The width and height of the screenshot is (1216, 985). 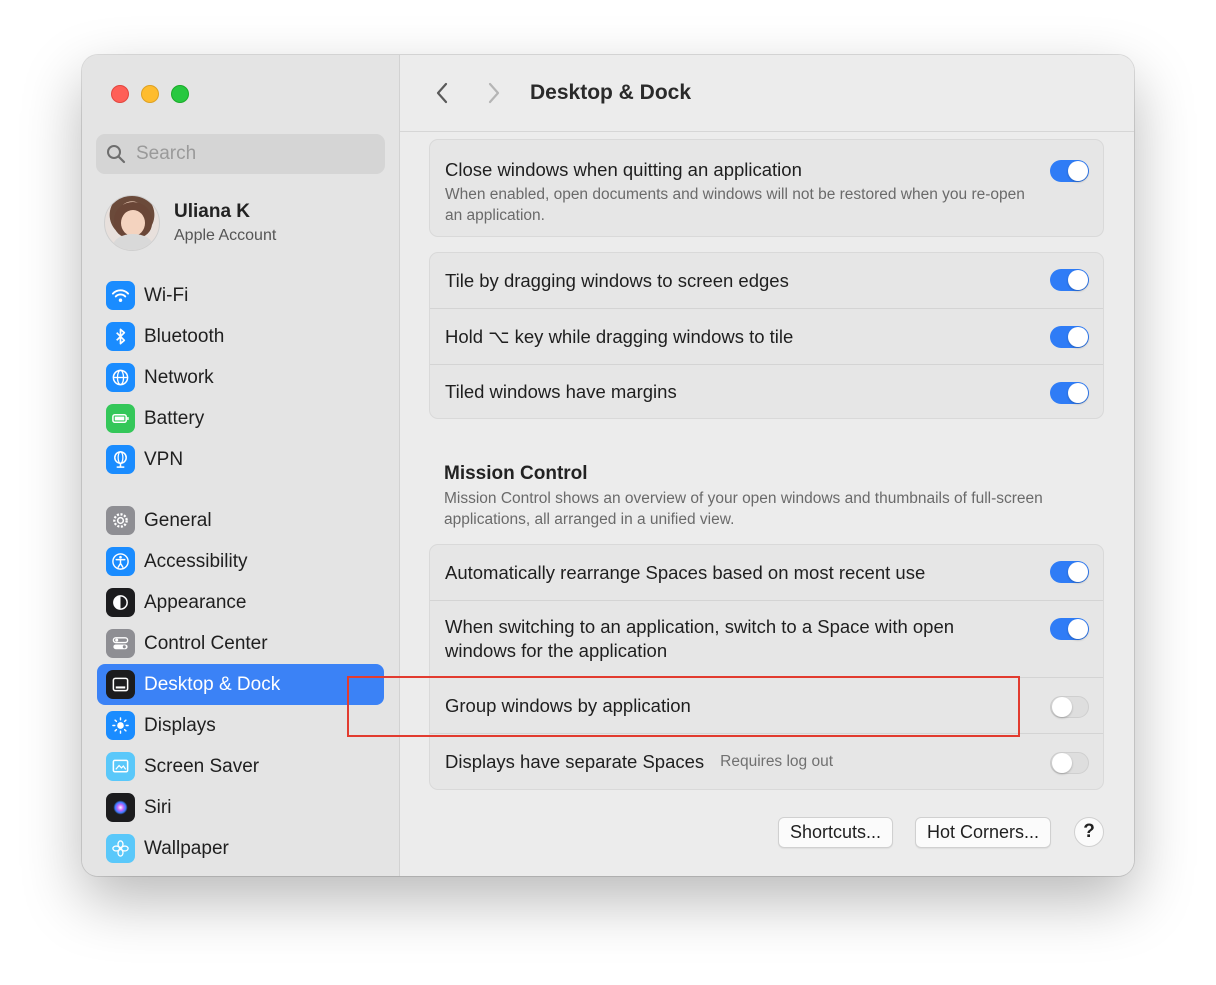 I want to click on back-button, so click(x=442, y=93).